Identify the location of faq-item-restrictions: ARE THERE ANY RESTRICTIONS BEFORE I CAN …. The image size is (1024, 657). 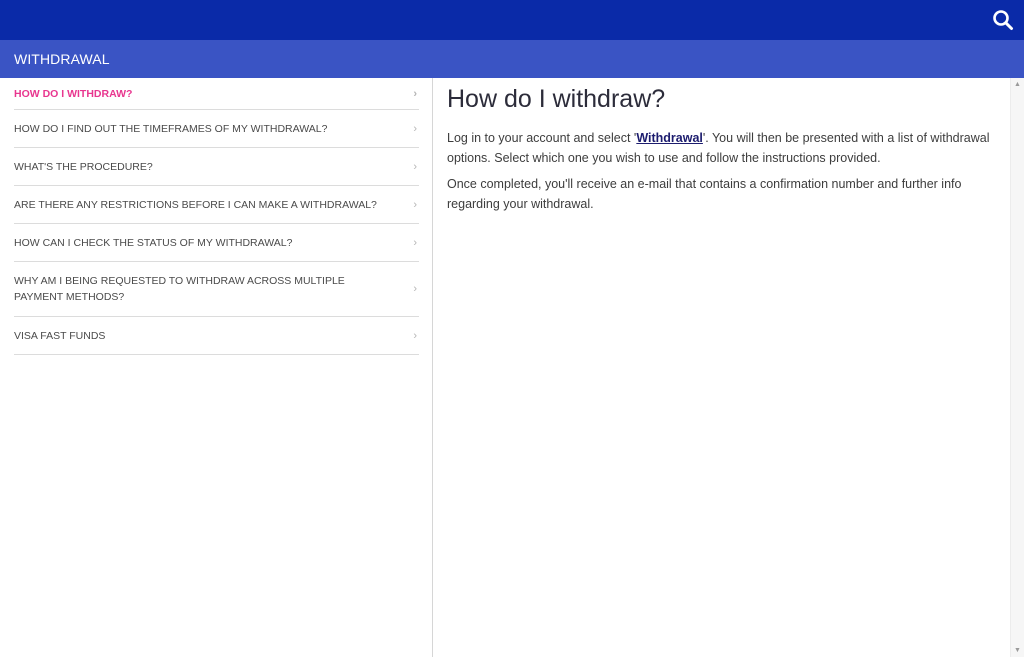
(216, 205).